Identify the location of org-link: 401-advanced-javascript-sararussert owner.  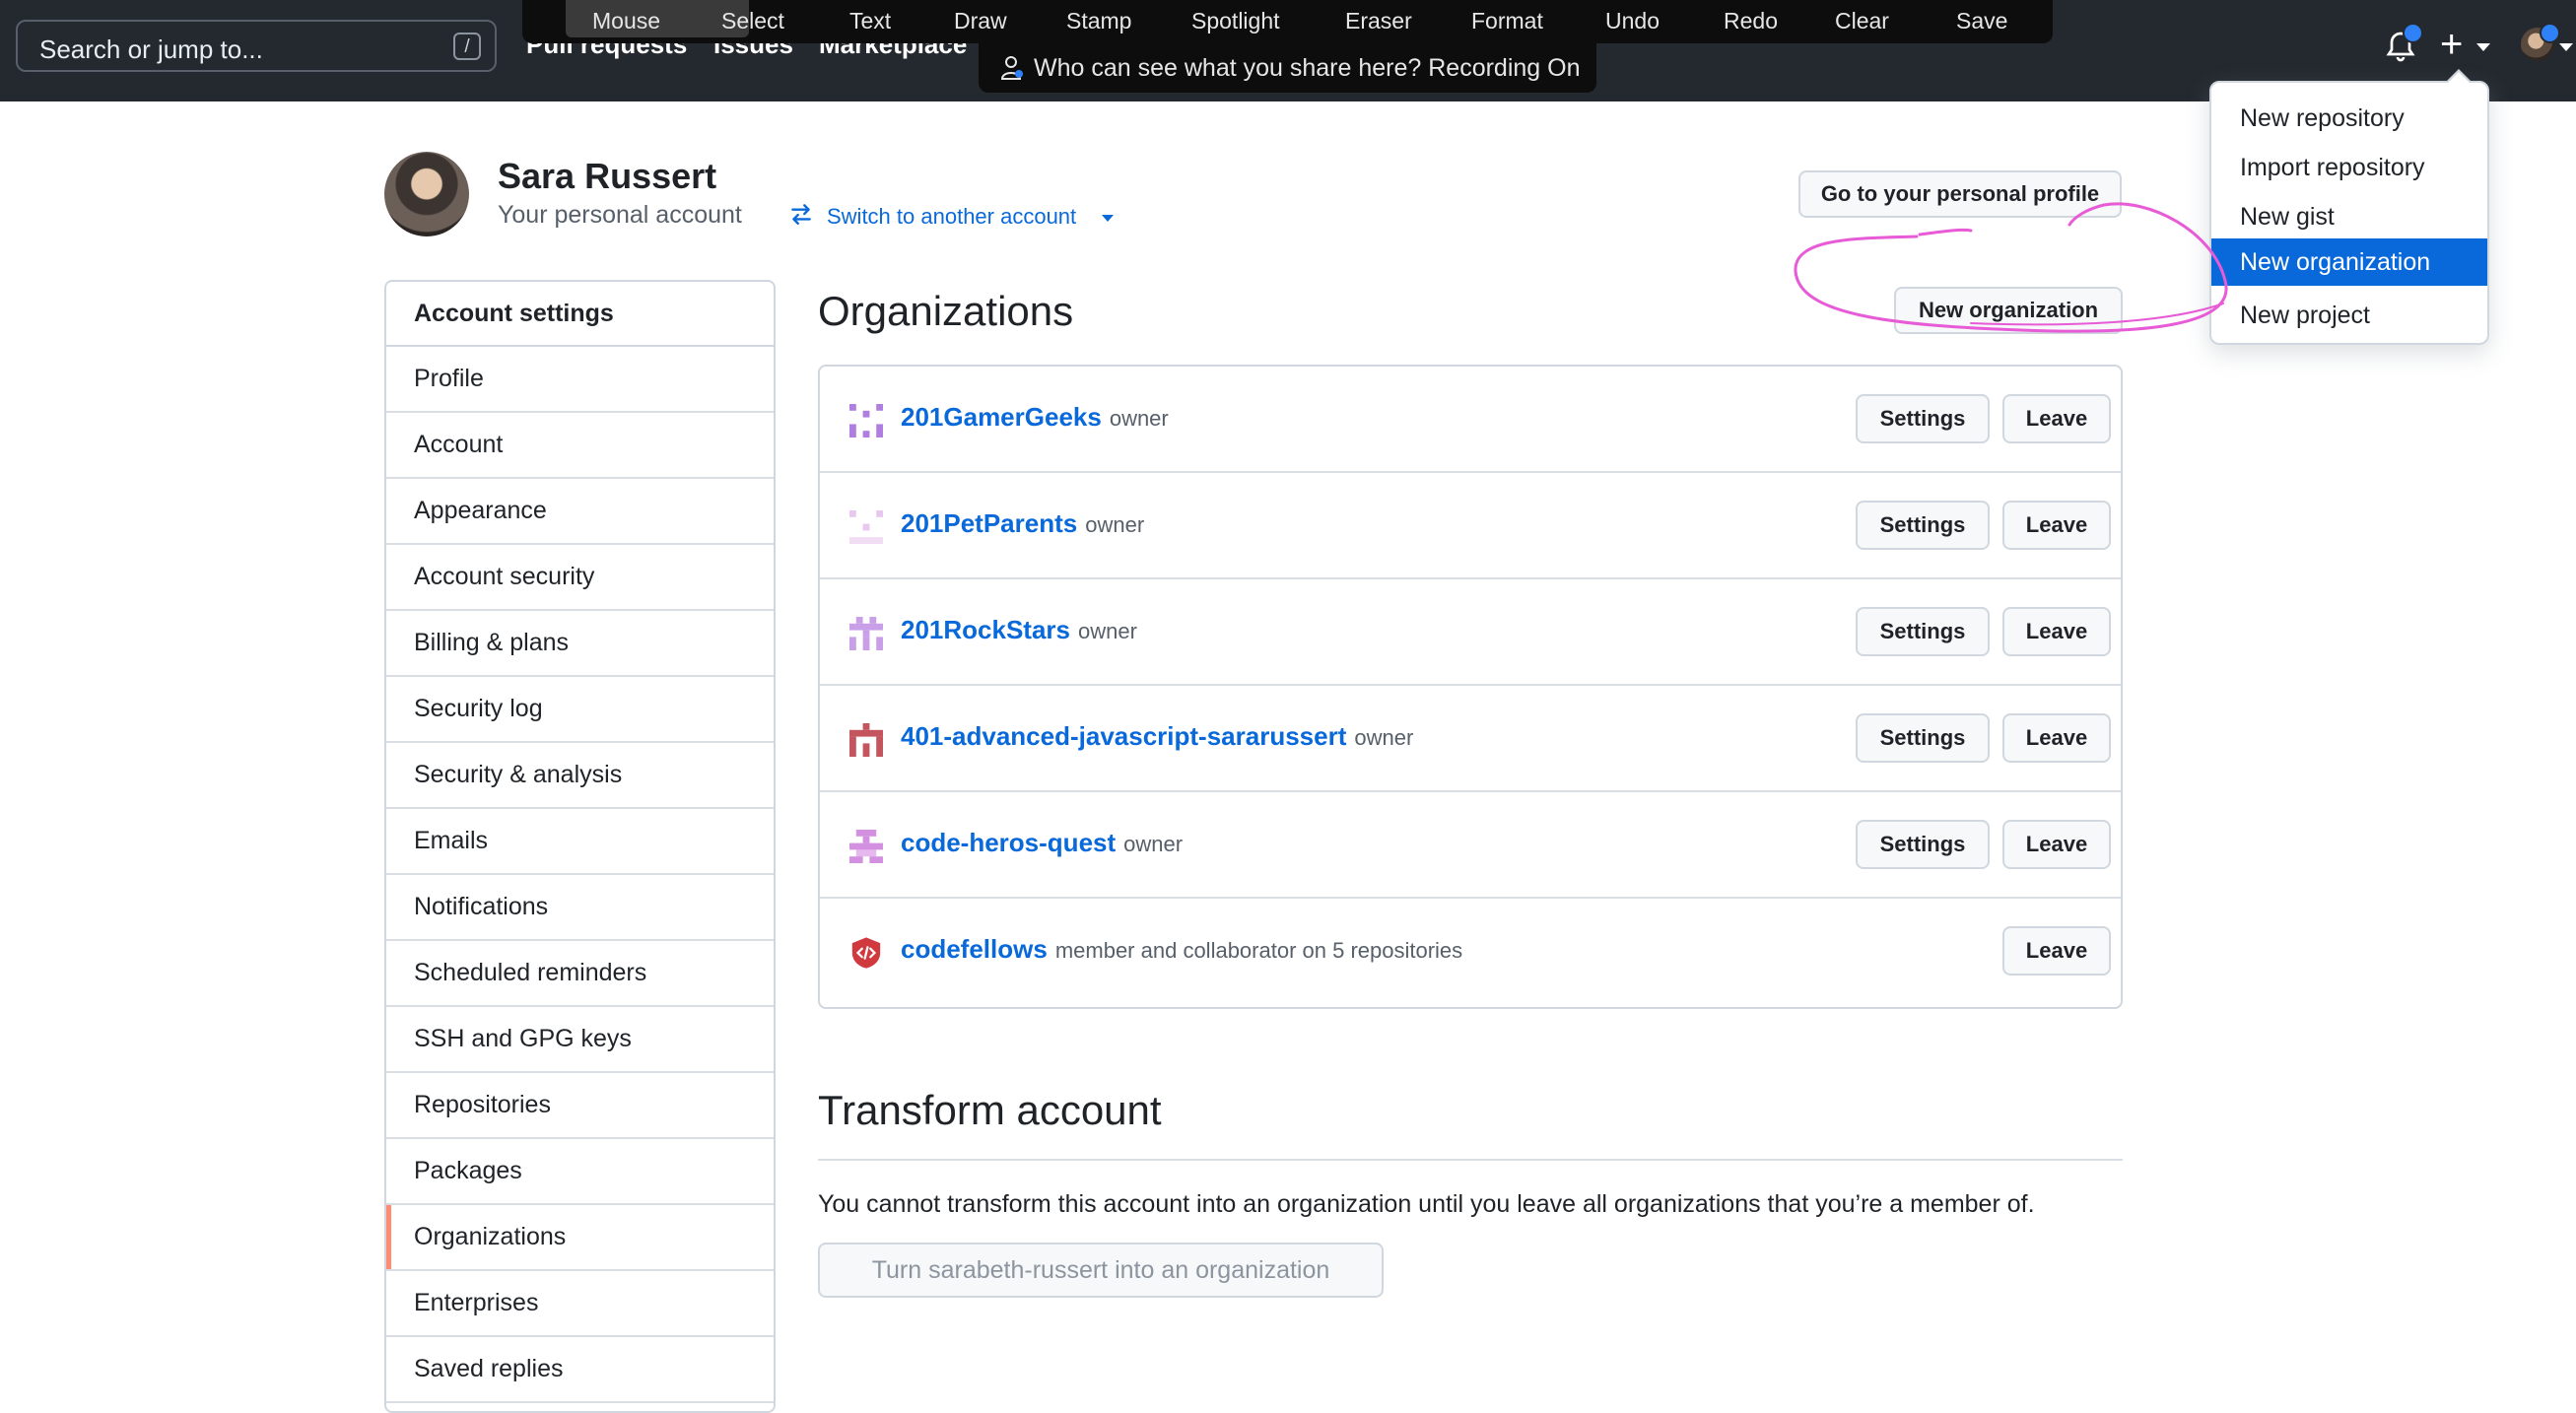
(1157, 736).